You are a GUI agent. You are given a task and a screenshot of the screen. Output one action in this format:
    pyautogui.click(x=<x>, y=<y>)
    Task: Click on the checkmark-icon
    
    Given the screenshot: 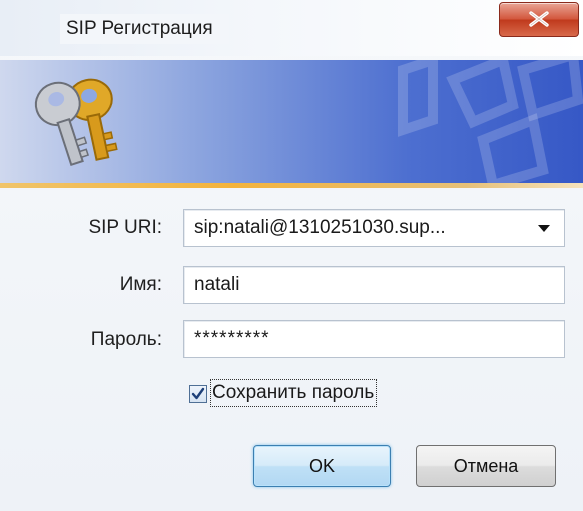 What is the action you would take?
    pyautogui.click(x=198, y=393)
    